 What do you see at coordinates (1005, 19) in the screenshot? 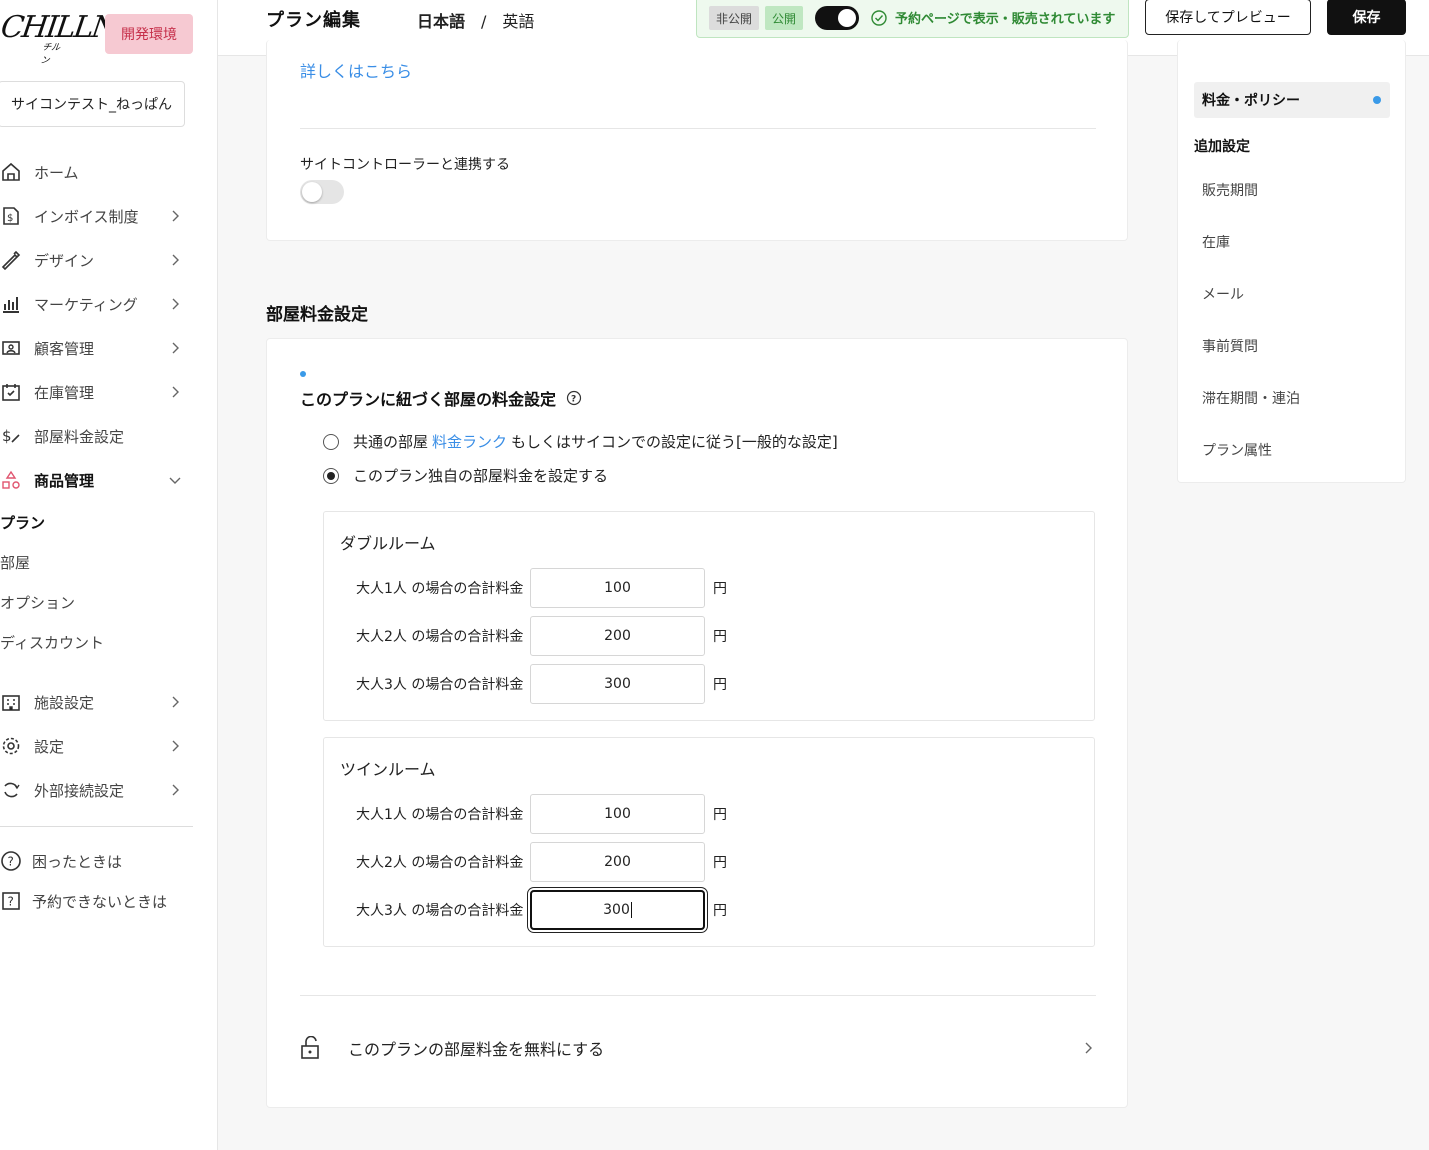
I see `status-message-text: 予約ページで表示・販売されています` at bounding box center [1005, 19].